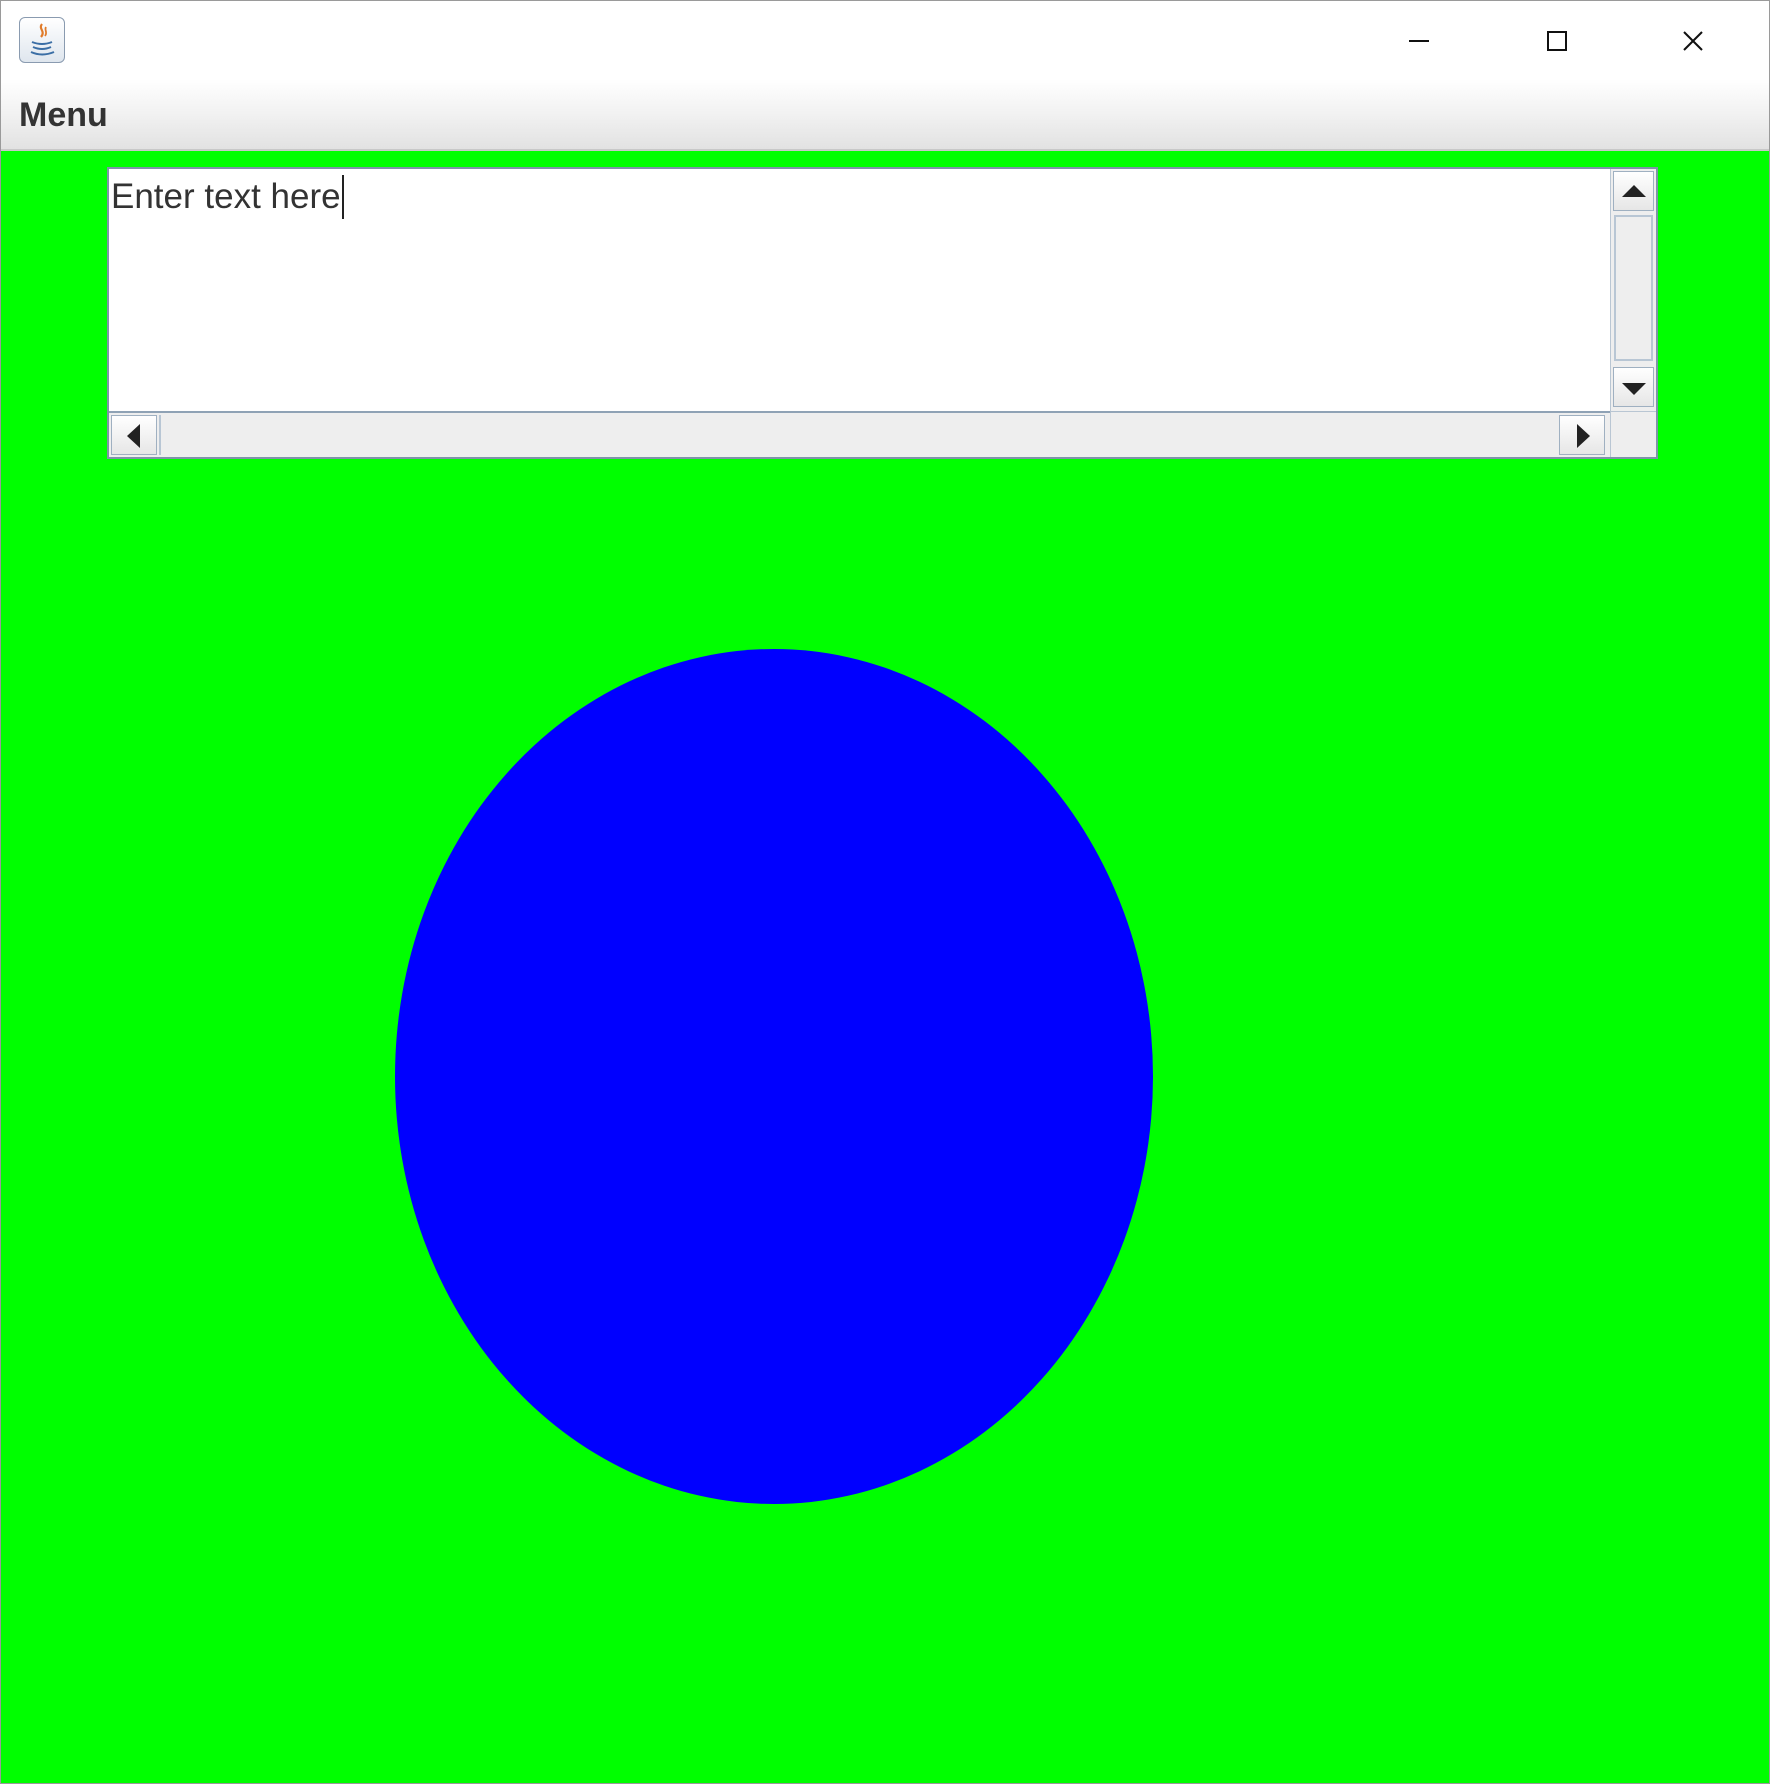 The height and width of the screenshot is (1784, 1772). I want to click on scrollbar-corner, so click(1633, 434).